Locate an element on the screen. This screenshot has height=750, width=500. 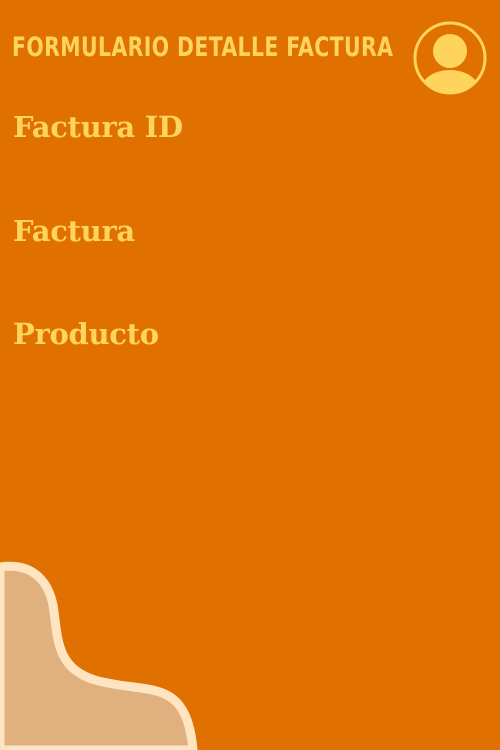
field-label-factura-id: Factura ID is located at coordinates (98, 127).